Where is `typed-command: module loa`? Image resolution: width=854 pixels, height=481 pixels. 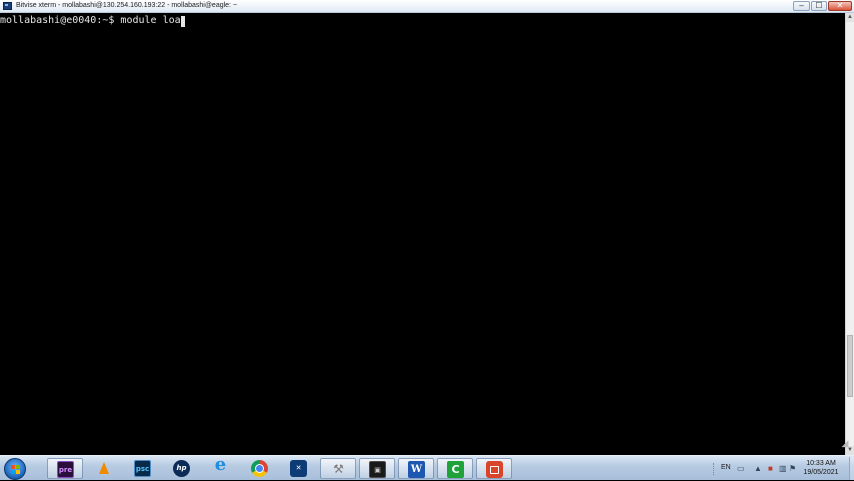 typed-command: module loa is located at coordinates (150, 20).